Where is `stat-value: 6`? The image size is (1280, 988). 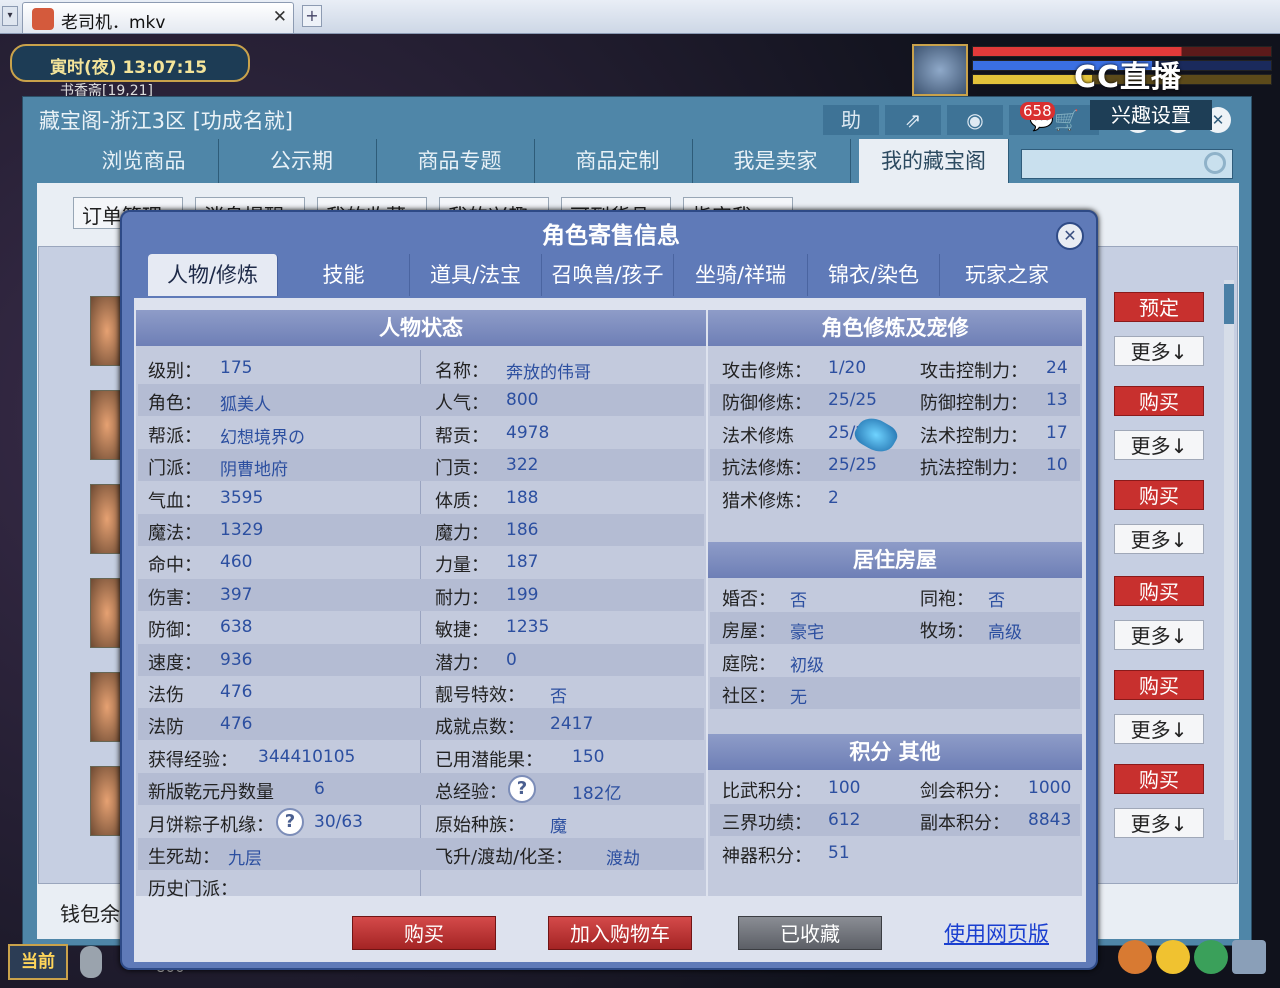 stat-value: 6 is located at coordinates (319, 789).